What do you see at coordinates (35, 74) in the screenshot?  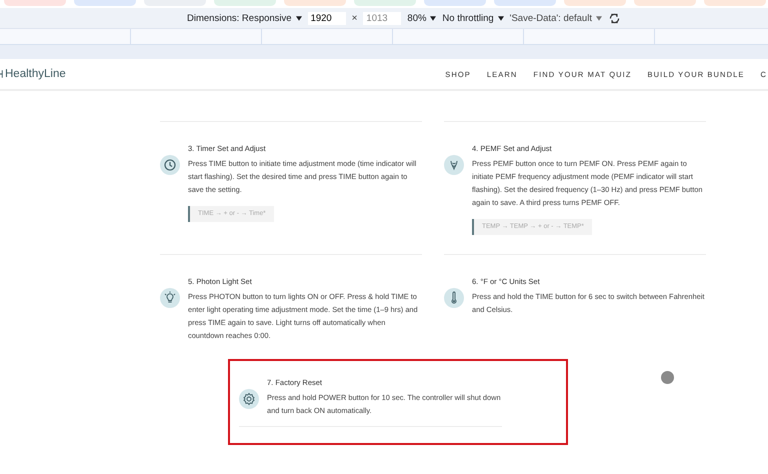 I see `site-logo: HealthyLine` at bounding box center [35, 74].